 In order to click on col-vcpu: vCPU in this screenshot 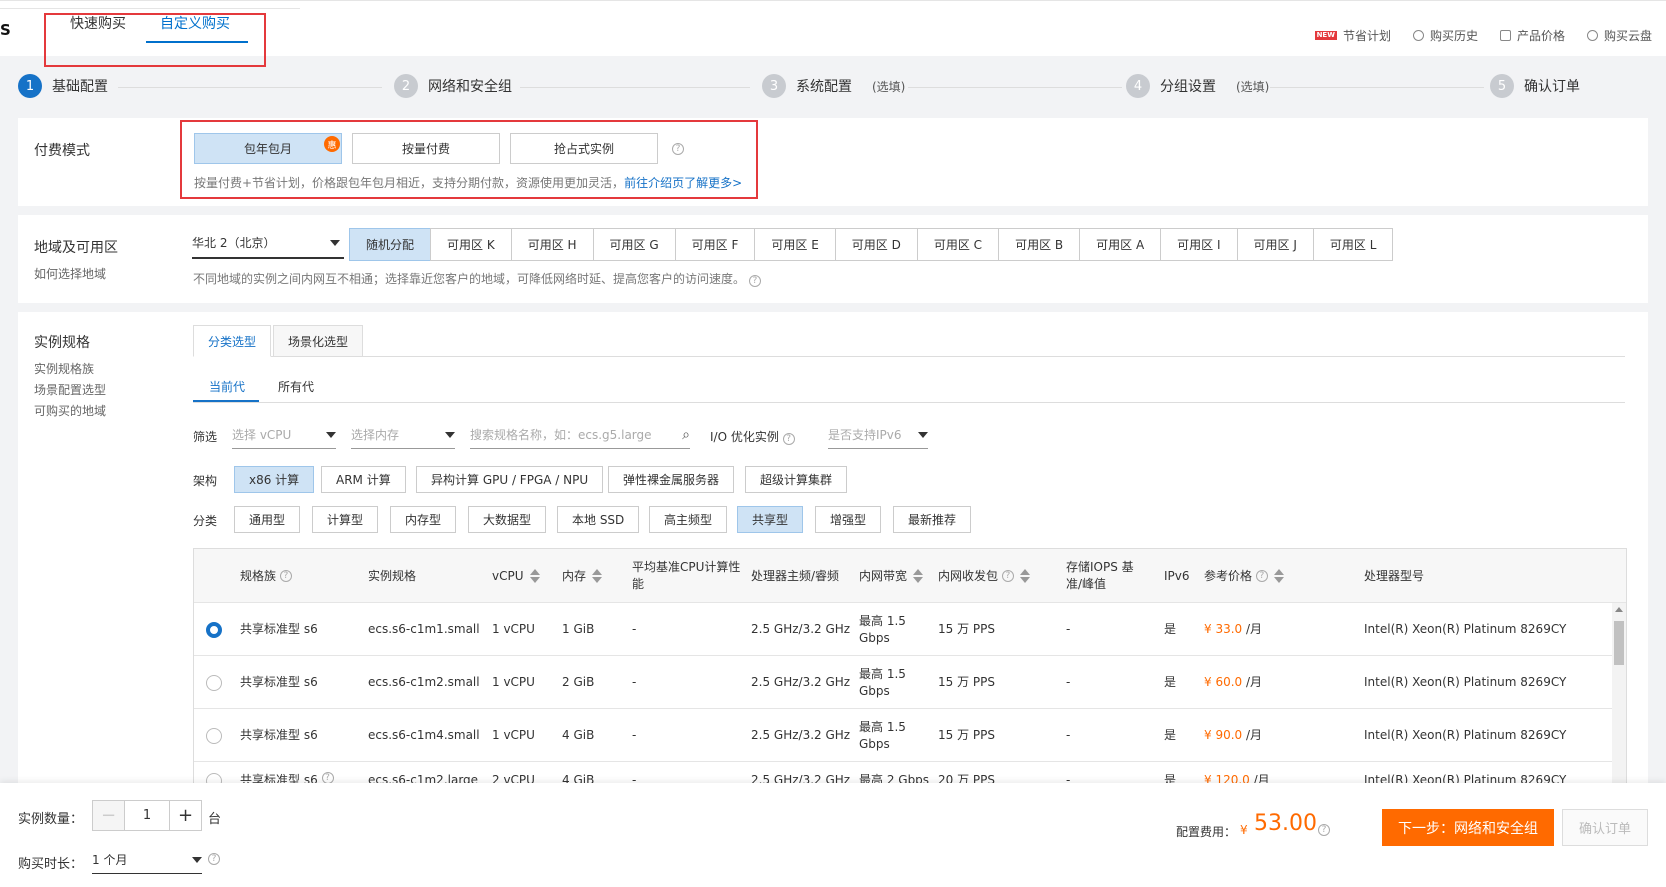, I will do `click(516, 576)`.